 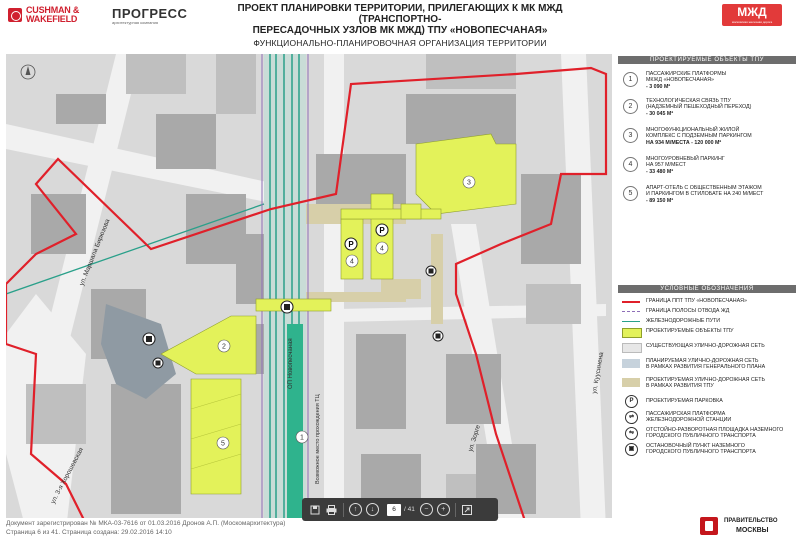 I want to click on fit-page-button, so click(x=467, y=509).